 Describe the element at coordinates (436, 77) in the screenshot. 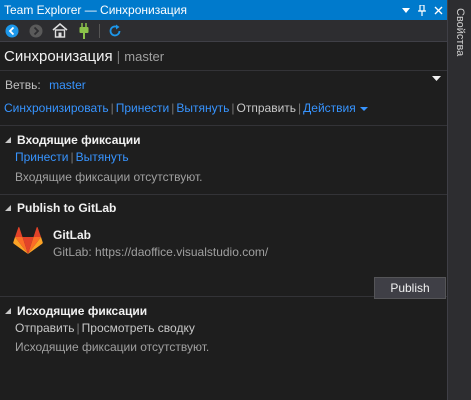

I see `page-menu-dropdown-icon` at that location.